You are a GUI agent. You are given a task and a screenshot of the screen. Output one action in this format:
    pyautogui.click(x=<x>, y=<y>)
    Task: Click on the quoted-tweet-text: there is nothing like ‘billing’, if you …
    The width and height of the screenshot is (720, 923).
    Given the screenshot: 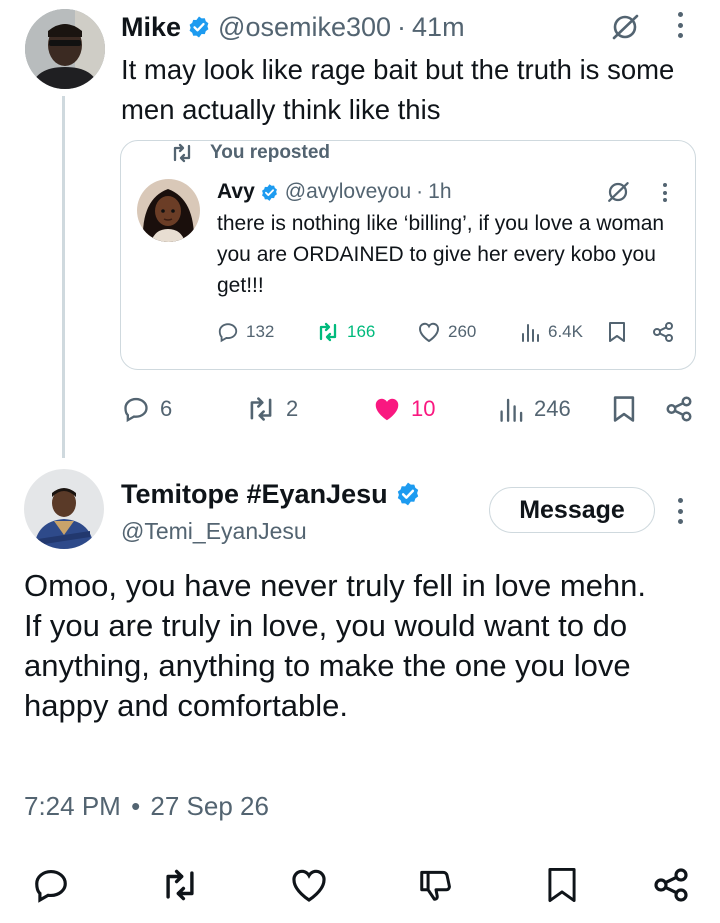 What is the action you would take?
    pyautogui.click(x=441, y=254)
    